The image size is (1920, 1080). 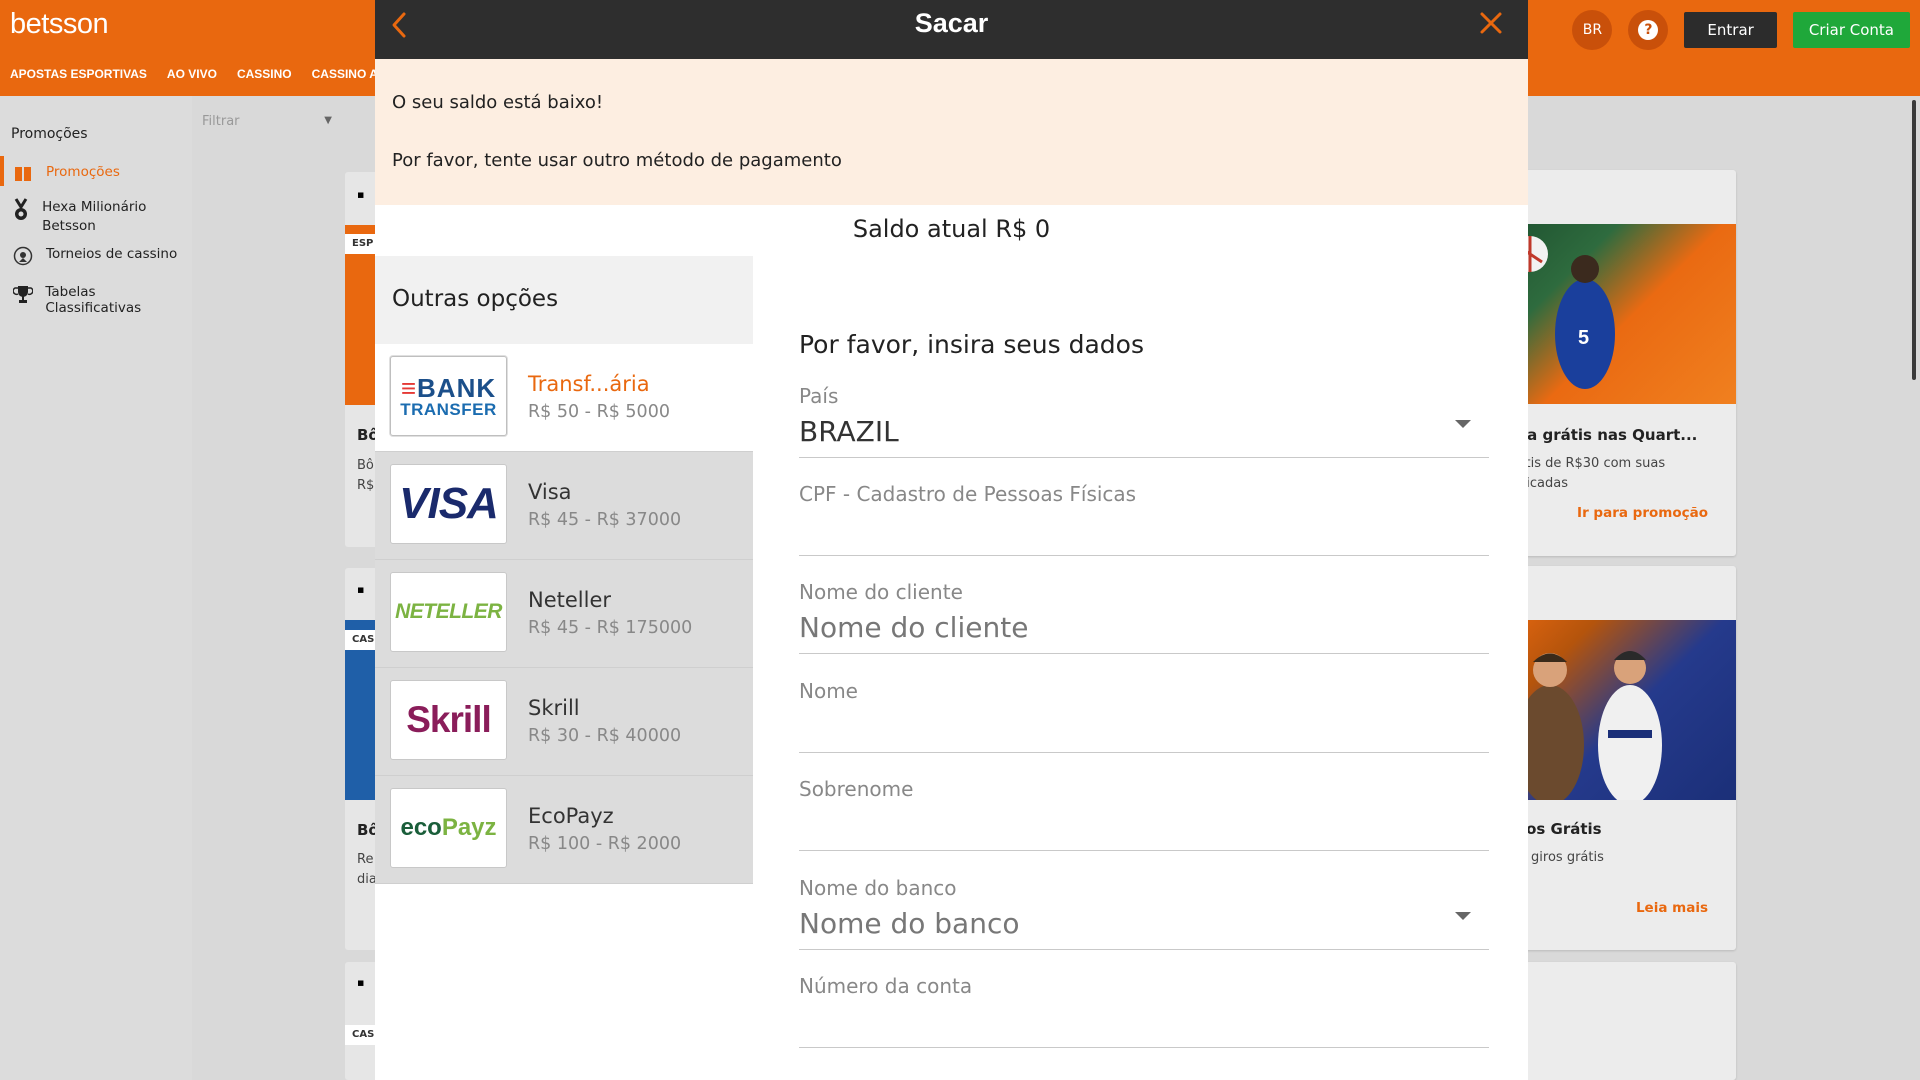 What do you see at coordinates (1144, 617) in the screenshot?
I see `client-name-input: Nome do cliente Nome do cliente` at bounding box center [1144, 617].